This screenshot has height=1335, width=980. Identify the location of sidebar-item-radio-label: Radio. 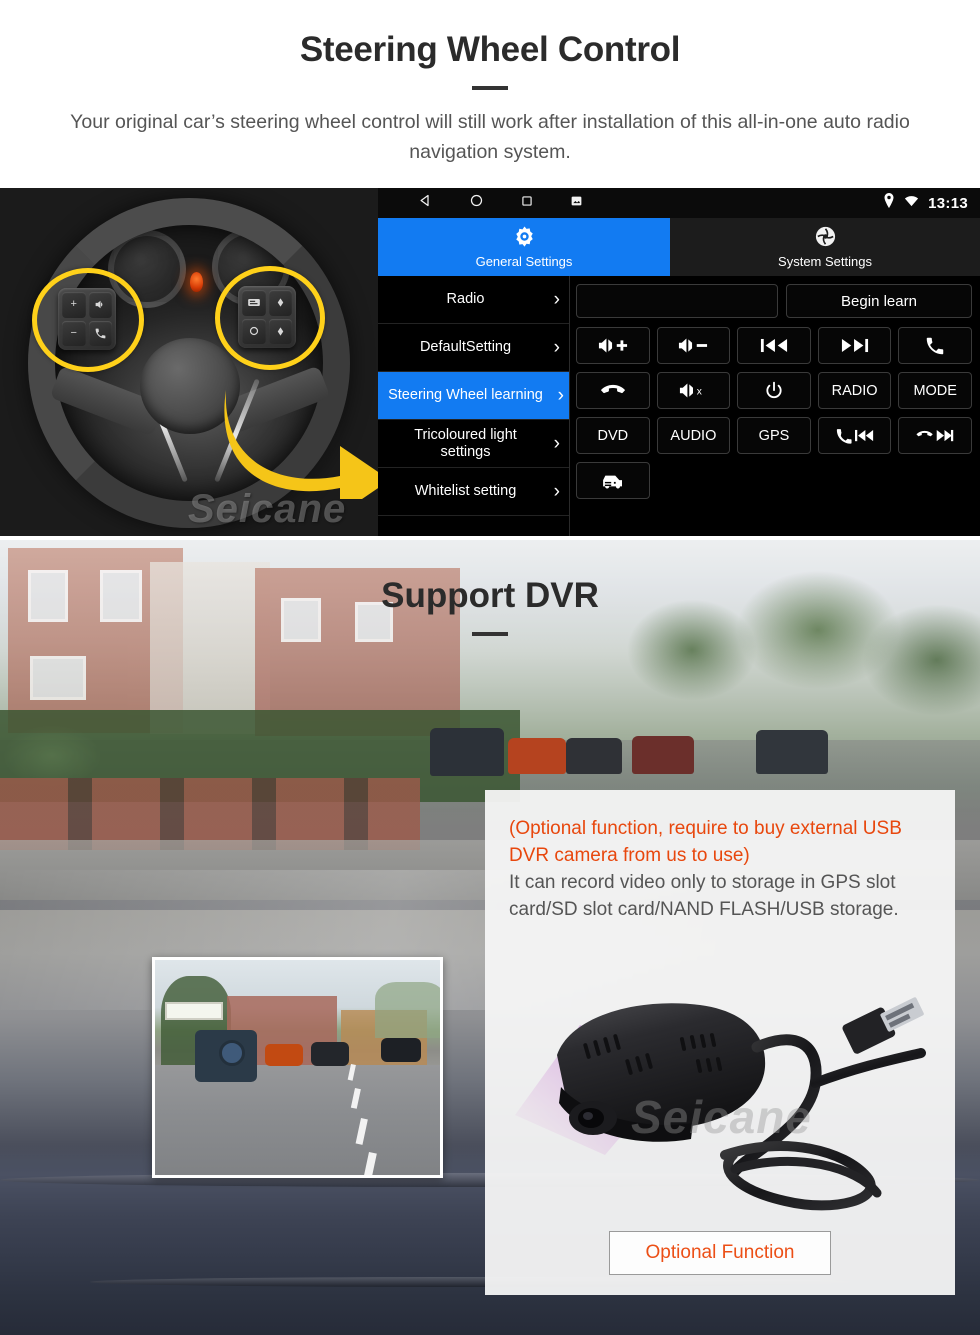
(465, 299).